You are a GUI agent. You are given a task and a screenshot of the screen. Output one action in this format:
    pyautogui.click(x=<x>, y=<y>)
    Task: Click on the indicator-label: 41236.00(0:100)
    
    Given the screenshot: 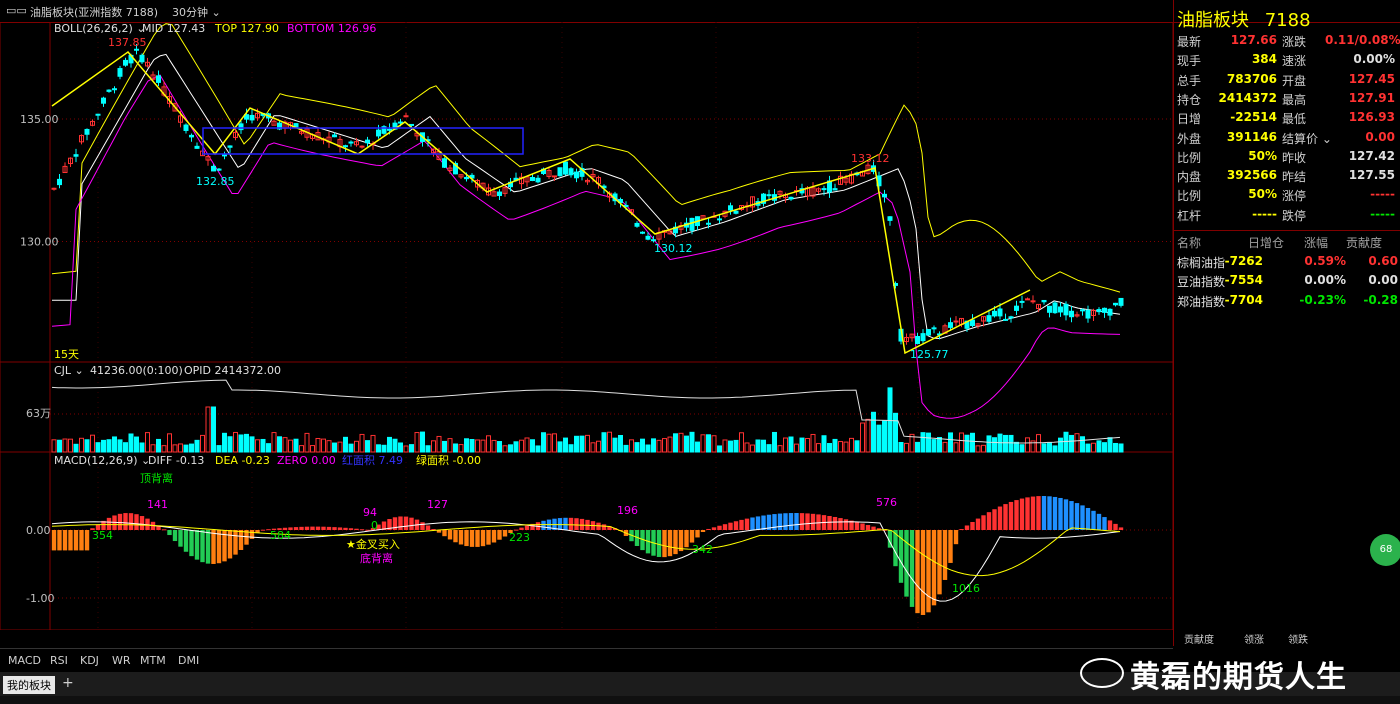 What is the action you would take?
    pyautogui.click(x=136, y=370)
    